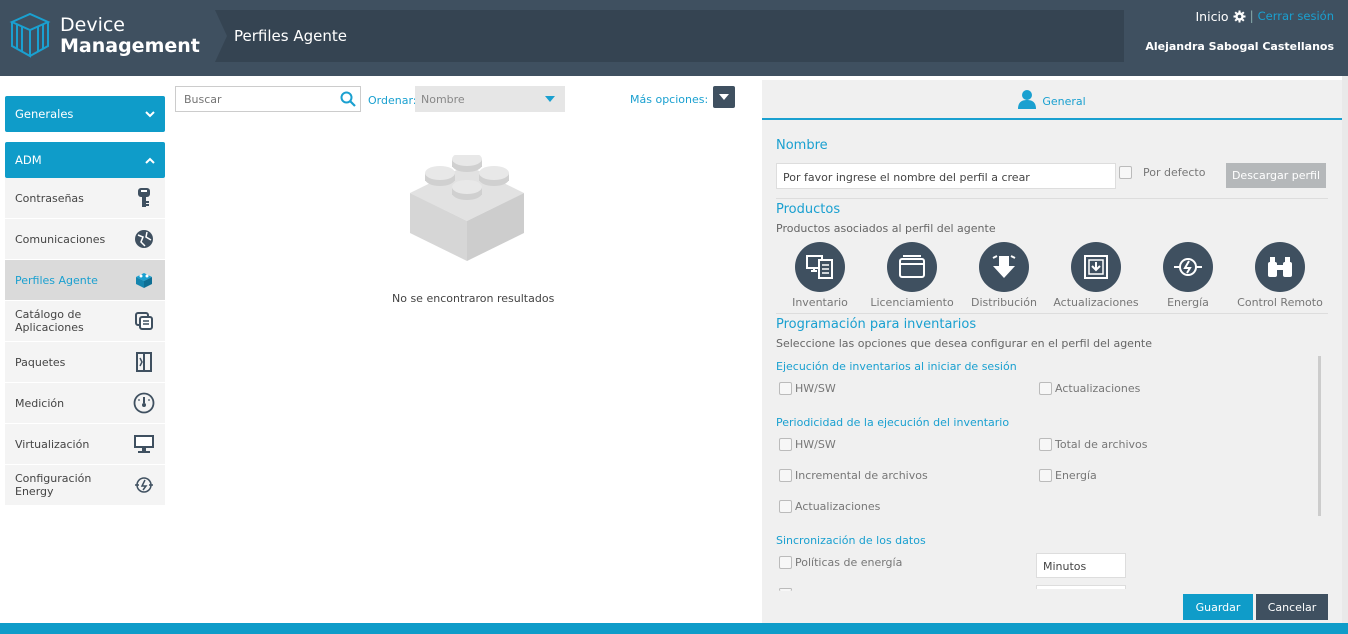 This screenshot has width=1348, height=634. Describe the element at coordinates (1101, 444) in the screenshot. I see `period-total-files-label: Total de archivos` at that location.